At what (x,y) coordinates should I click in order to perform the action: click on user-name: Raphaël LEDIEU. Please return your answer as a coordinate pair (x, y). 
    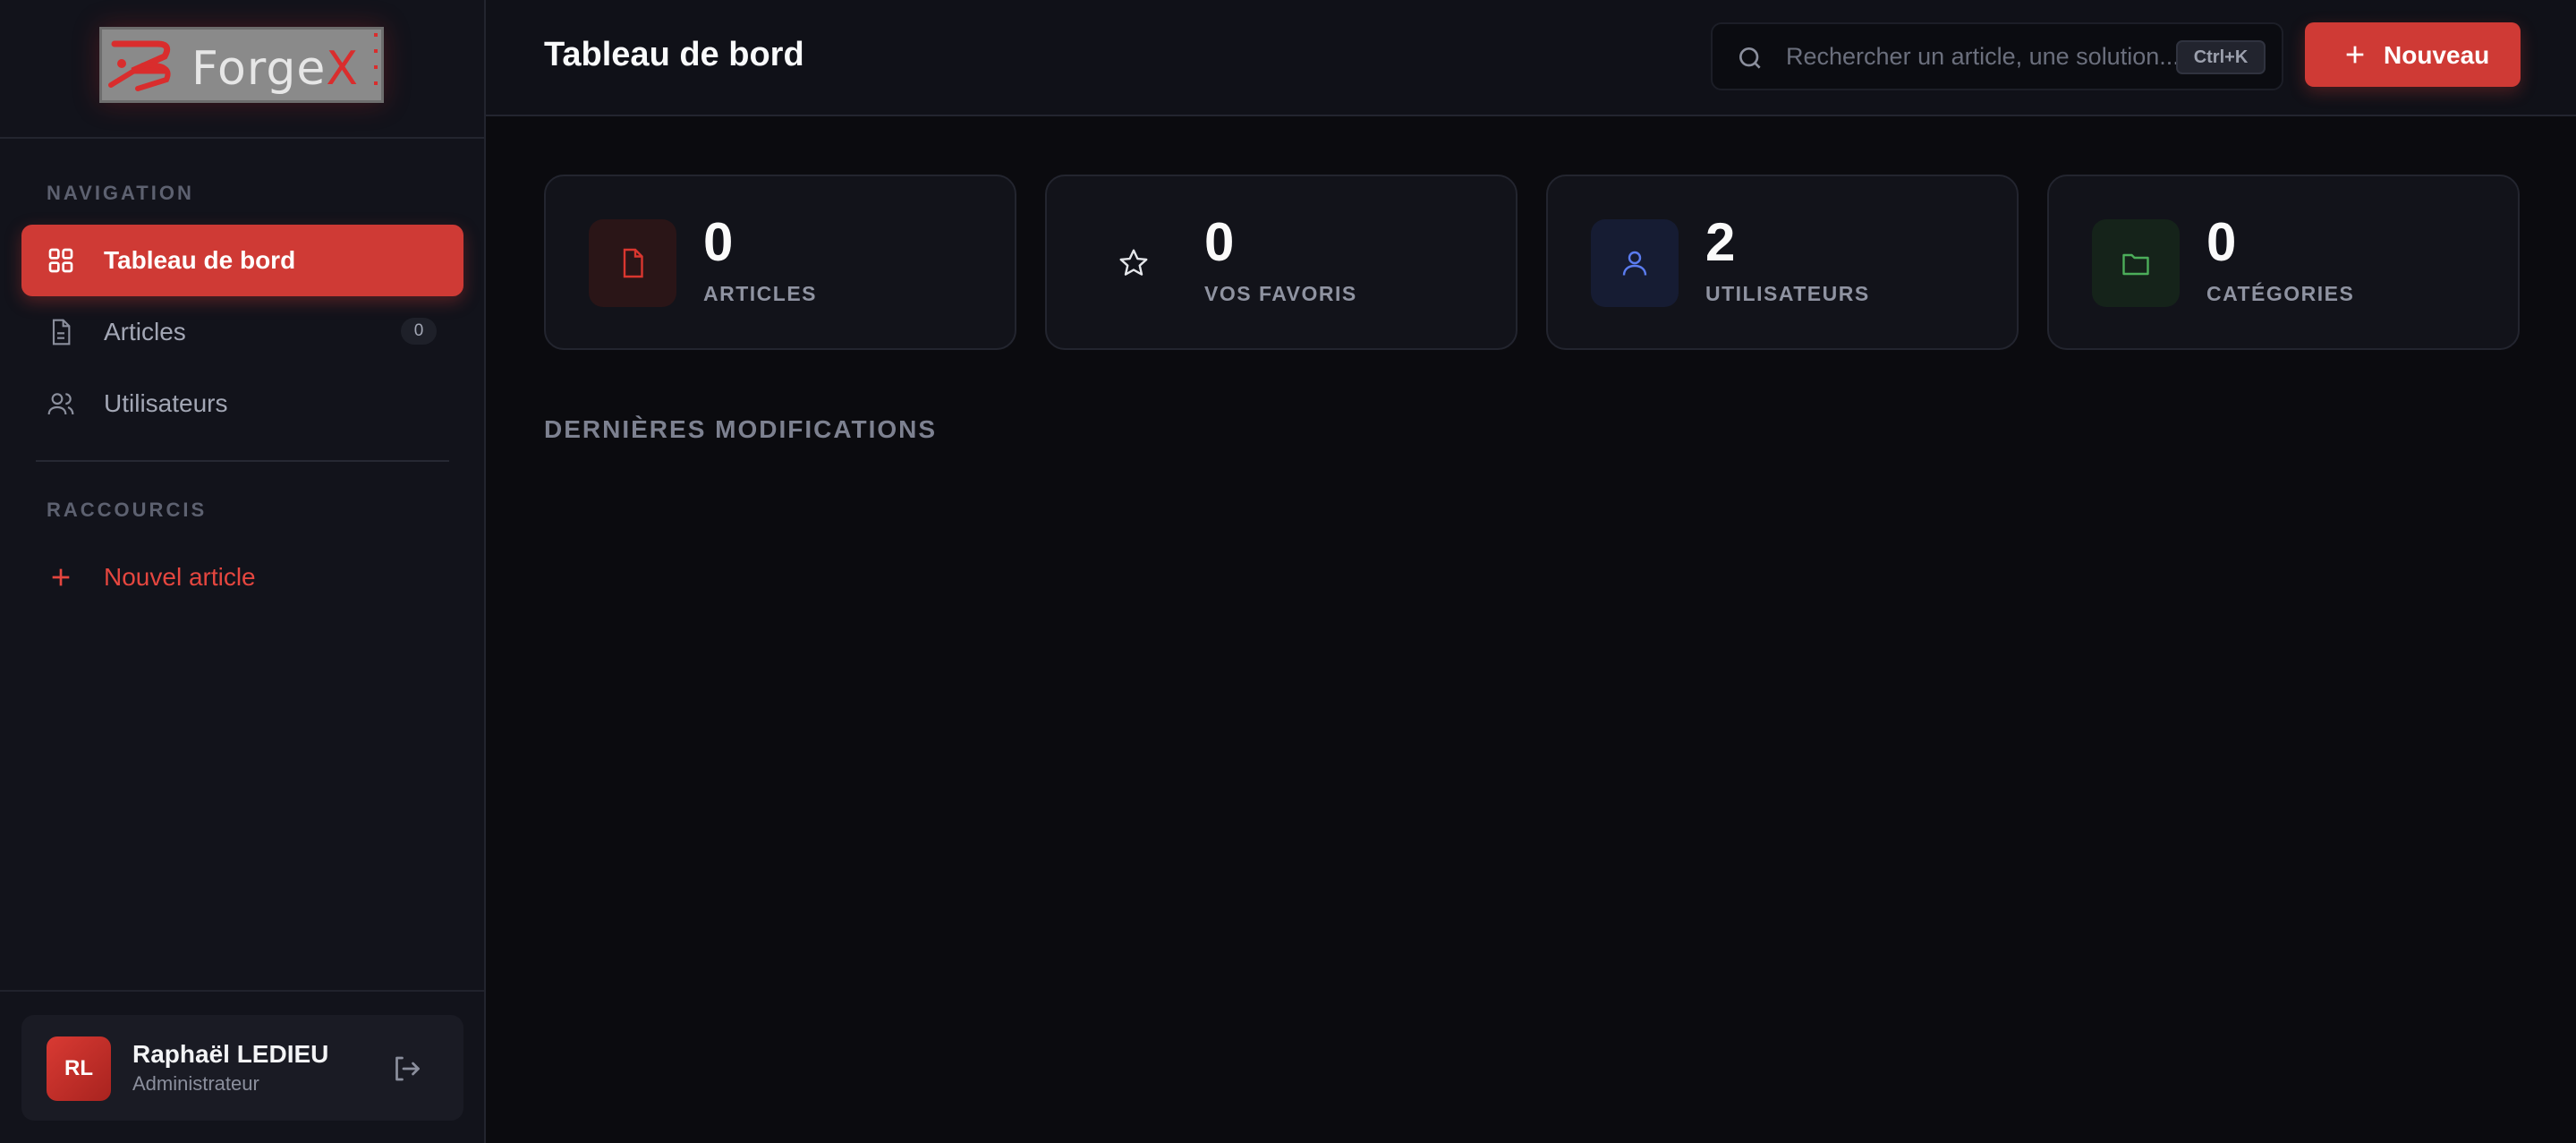
    Looking at the image, I should click on (230, 1054).